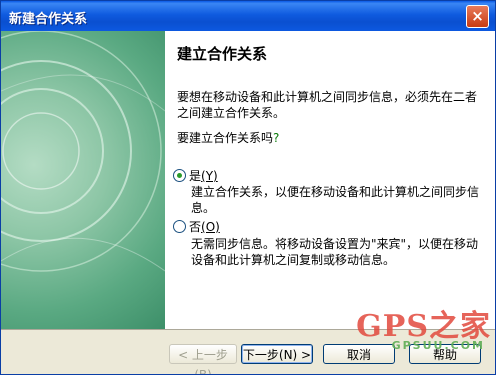  What do you see at coordinates (438, 345) in the screenshot?
I see `watermark-site: GPSUU.COM` at bounding box center [438, 345].